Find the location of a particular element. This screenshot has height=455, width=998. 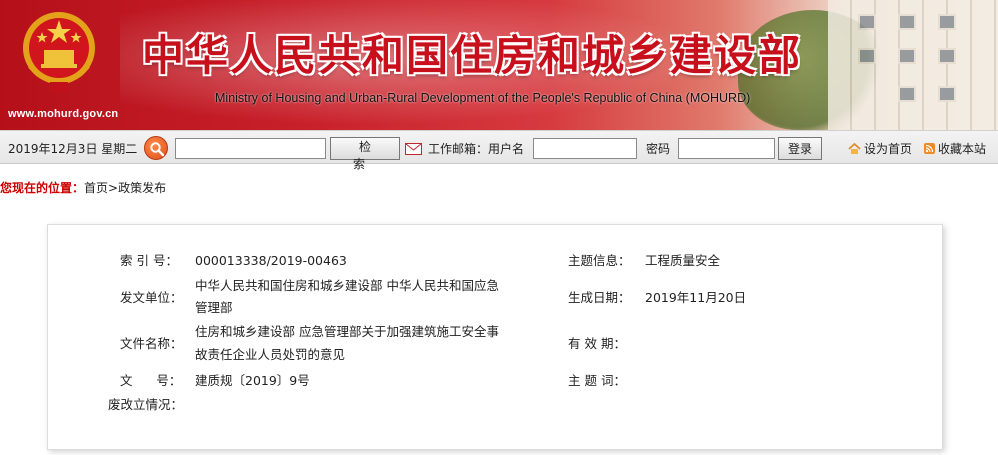

file-name-label: 文件名称： is located at coordinates (151, 343).